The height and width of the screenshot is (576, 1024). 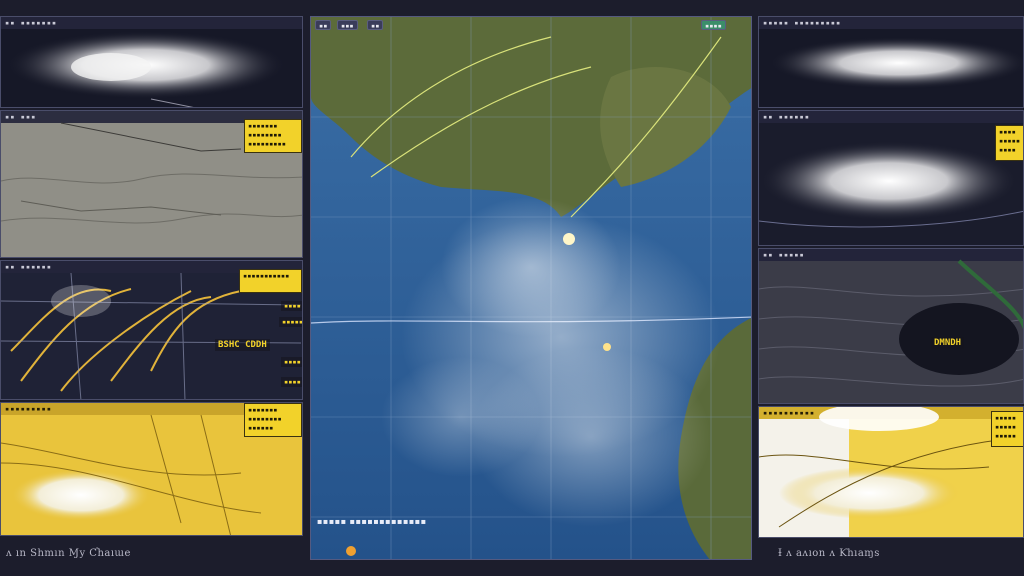 What do you see at coordinates (270, 281) in the screenshot?
I see `track-tag: ▪▪▪▪▪▪▪▪▪▪▪` at bounding box center [270, 281].